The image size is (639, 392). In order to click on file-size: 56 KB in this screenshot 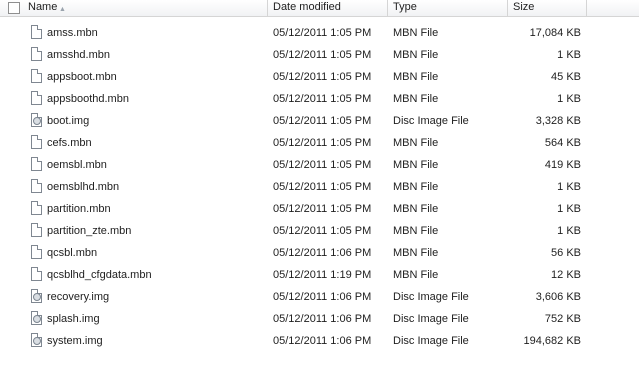, I will do `click(566, 253)`.